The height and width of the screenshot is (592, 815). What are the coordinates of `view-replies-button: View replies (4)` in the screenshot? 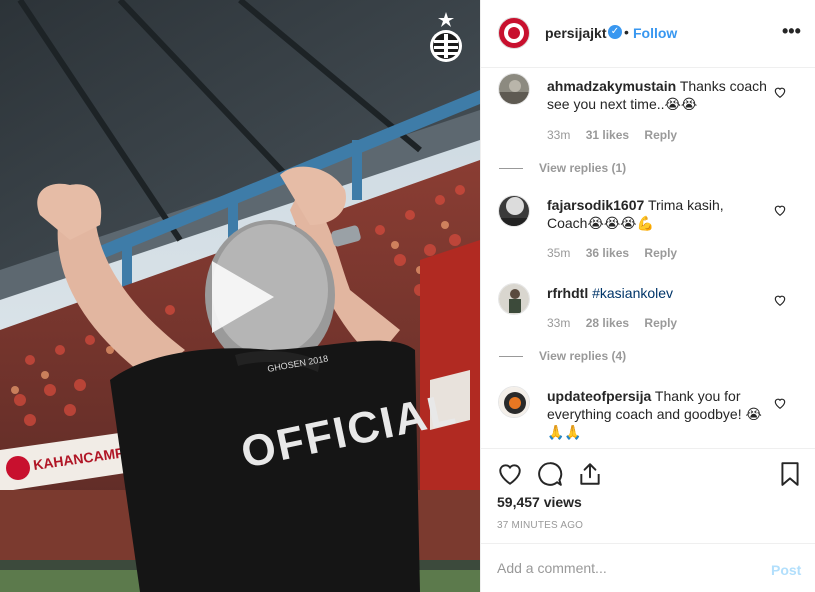 It's located at (562, 356).